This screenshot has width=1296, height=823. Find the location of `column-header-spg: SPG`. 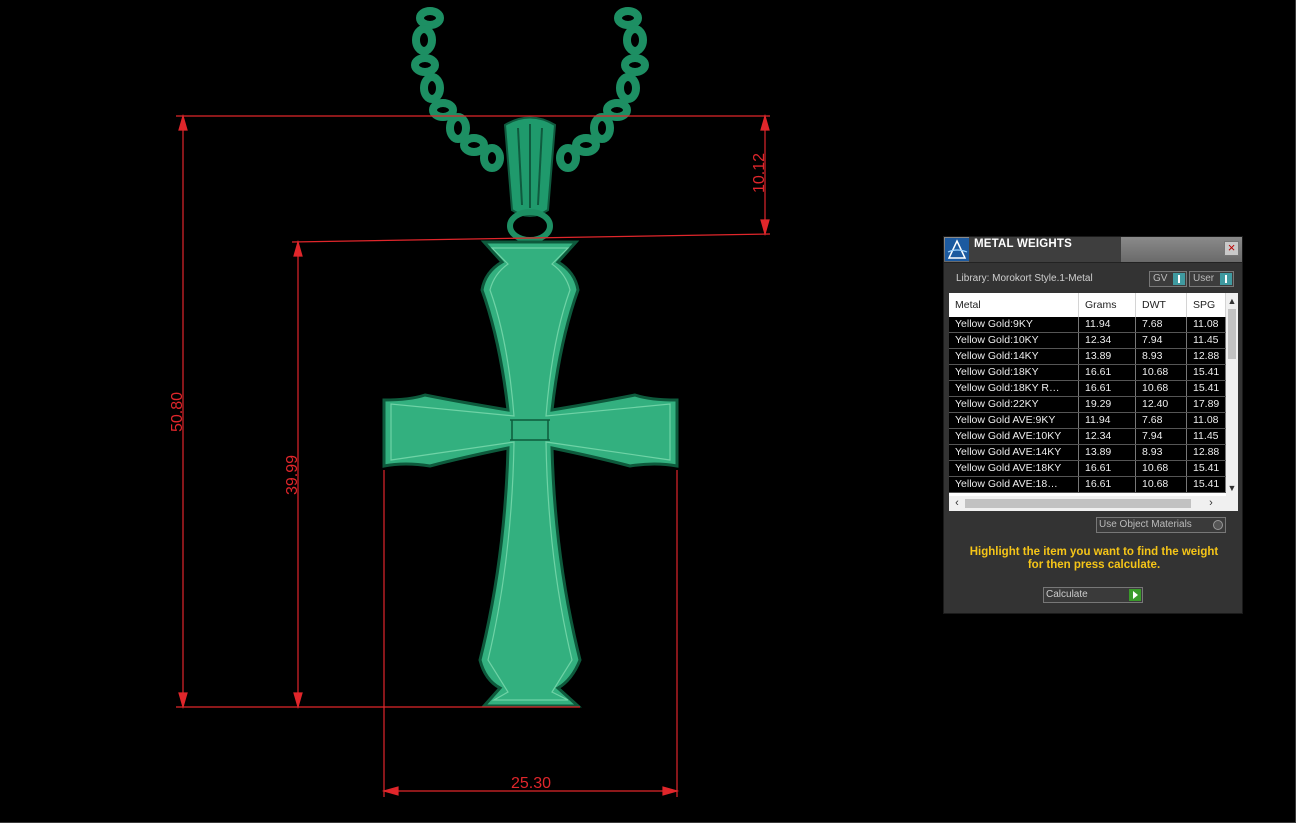

column-header-spg: SPG is located at coordinates (1206, 305).